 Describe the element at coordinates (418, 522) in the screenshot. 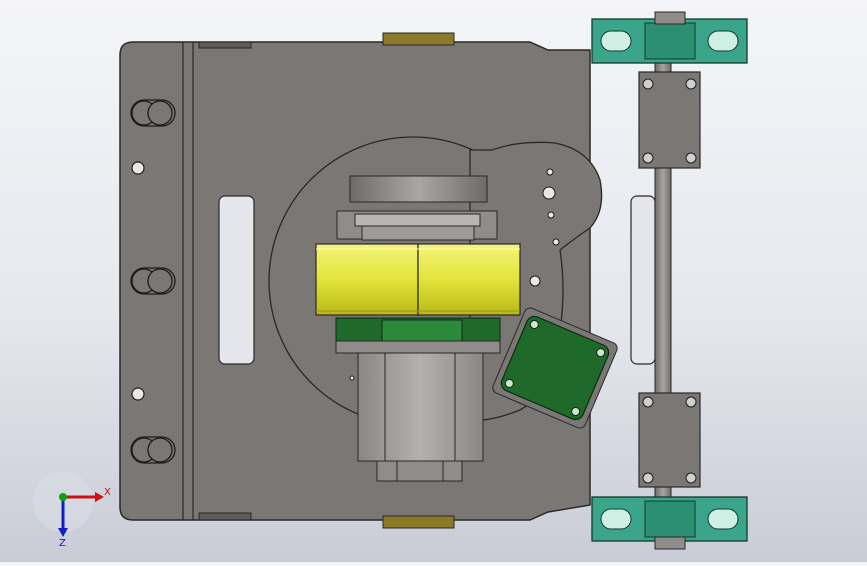

I see `bottom-tab` at that location.